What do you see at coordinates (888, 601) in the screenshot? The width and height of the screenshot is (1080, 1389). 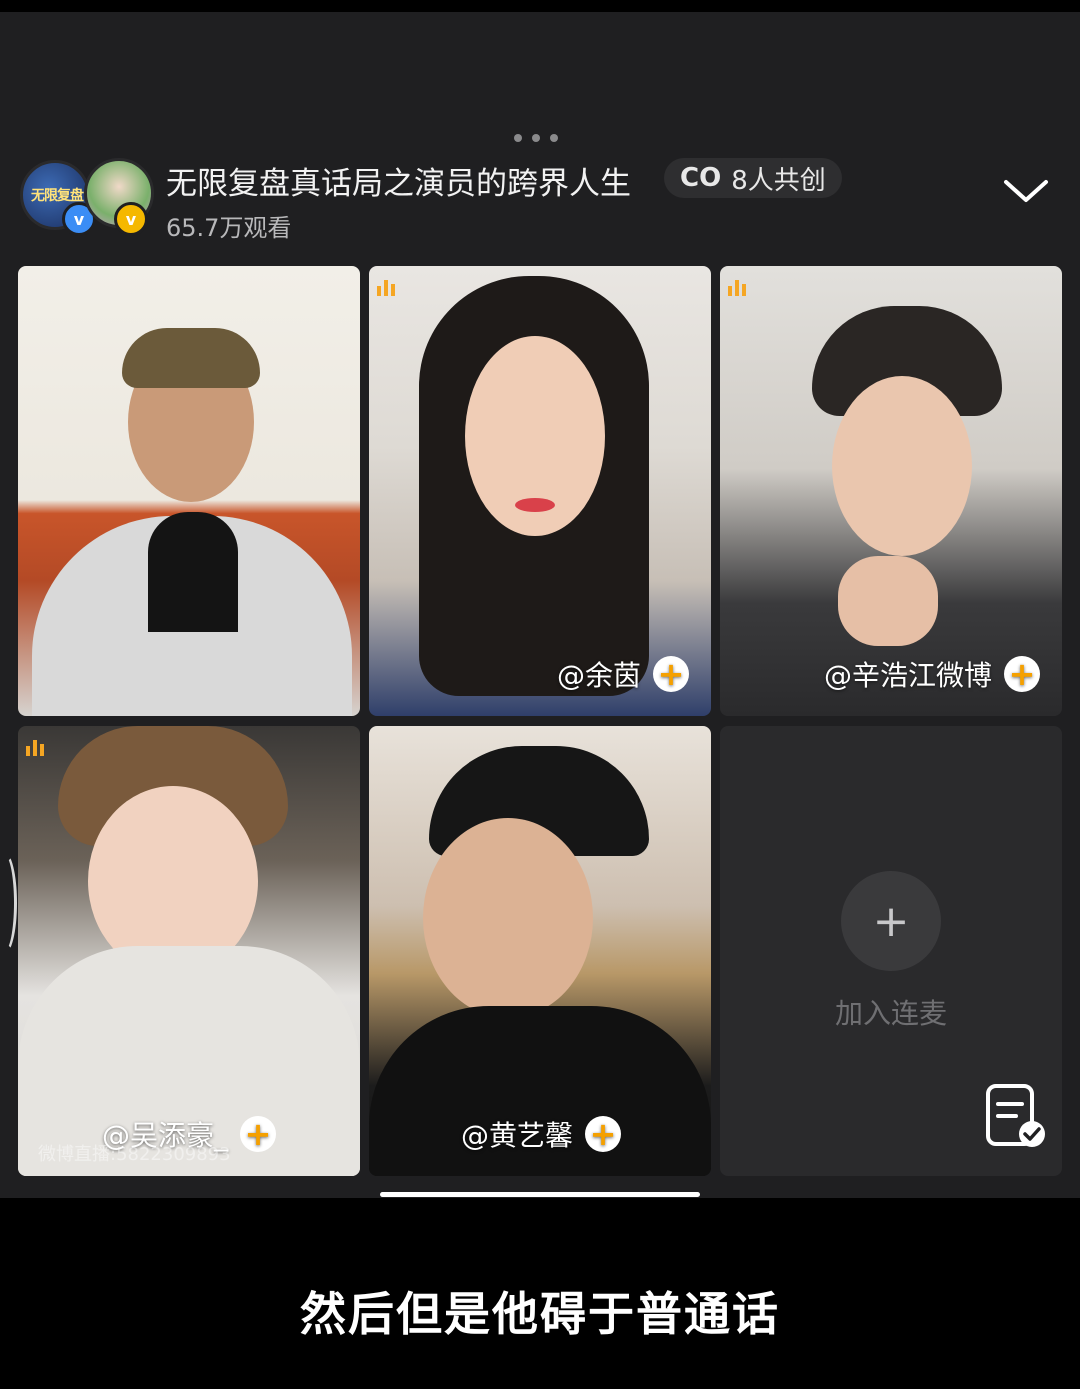 I see `person-hand` at bounding box center [888, 601].